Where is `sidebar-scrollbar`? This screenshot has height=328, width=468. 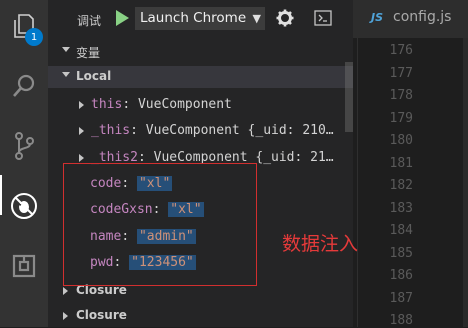 sidebar-scrollbar is located at coordinates (349, 97).